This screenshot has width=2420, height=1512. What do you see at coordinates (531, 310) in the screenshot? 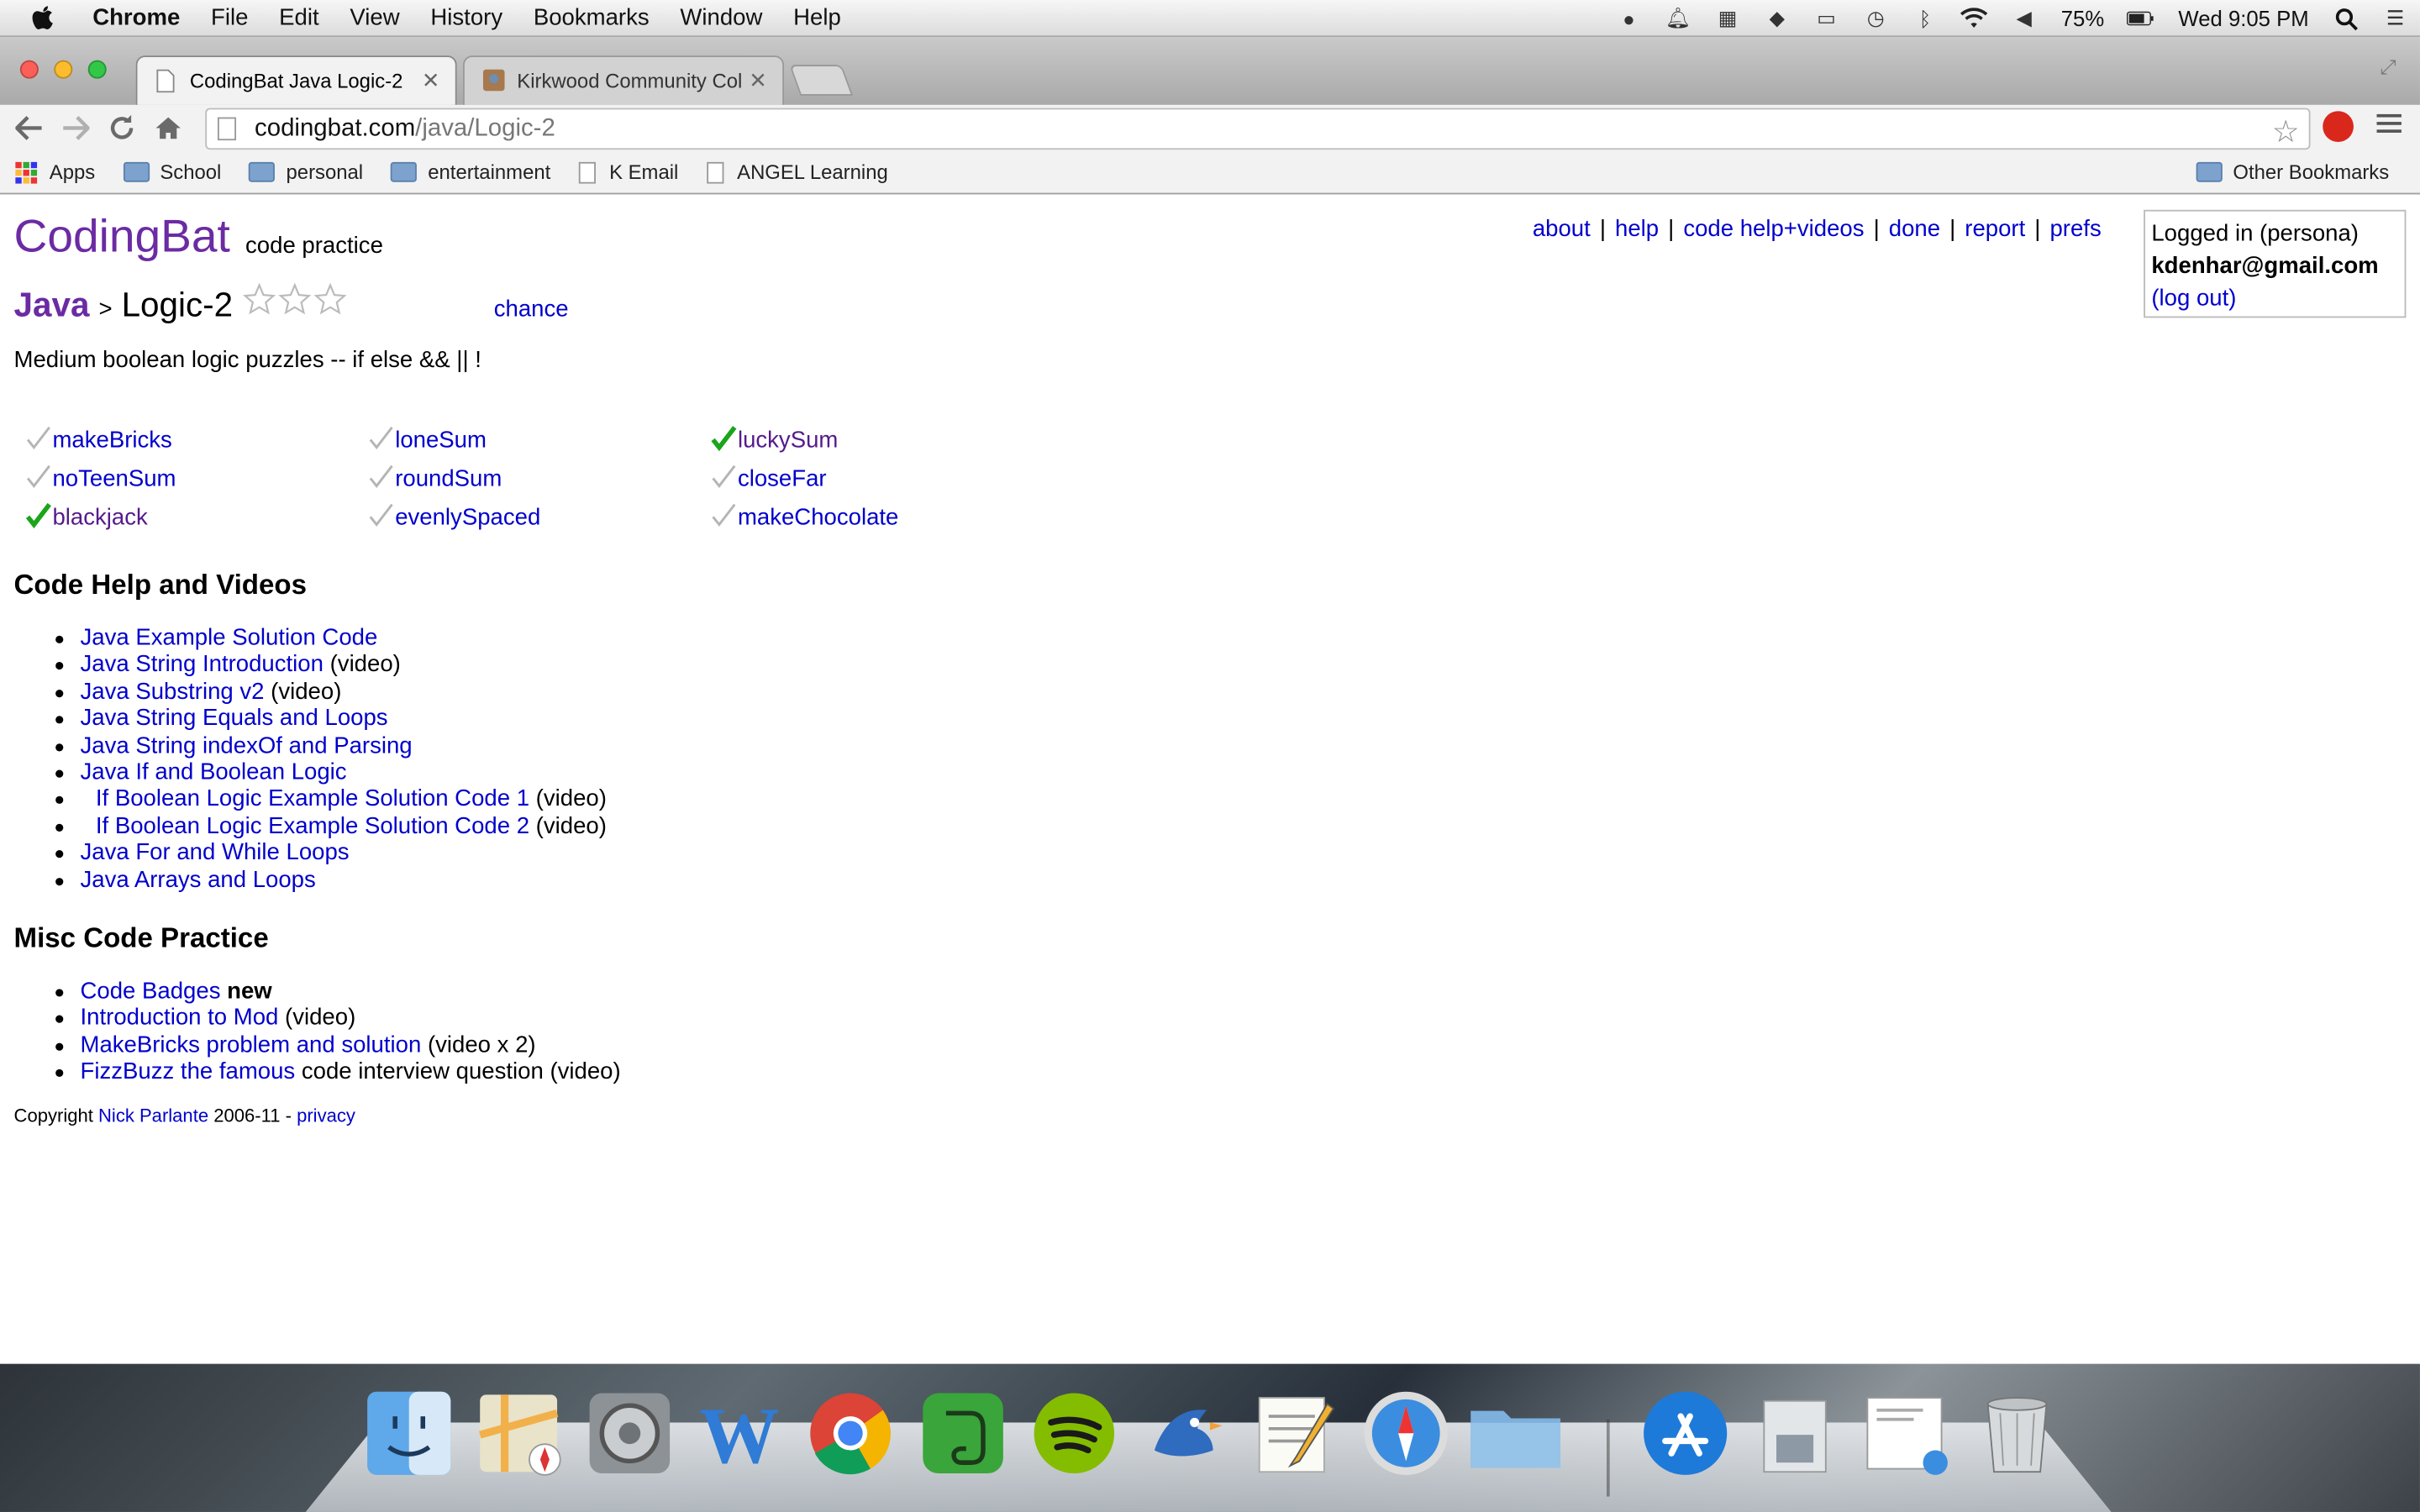
I see `chance-link: chance` at bounding box center [531, 310].